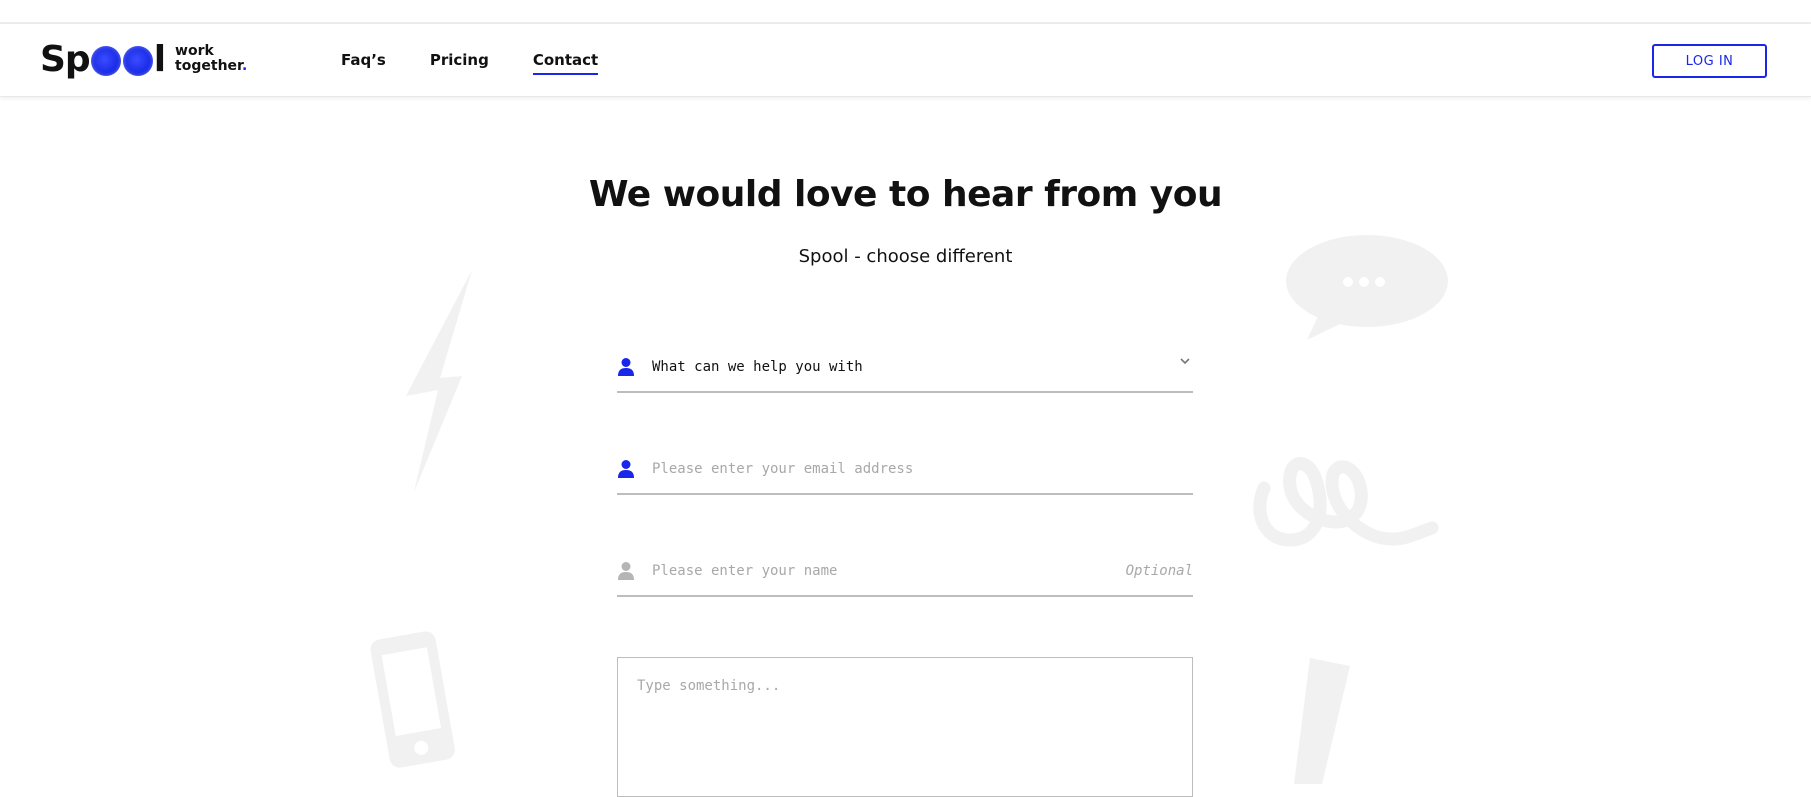 The height and width of the screenshot is (797, 1811). What do you see at coordinates (1159, 571) in the screenshot?
I see `optional-label: Optional` at bounding box center [1159, 571].